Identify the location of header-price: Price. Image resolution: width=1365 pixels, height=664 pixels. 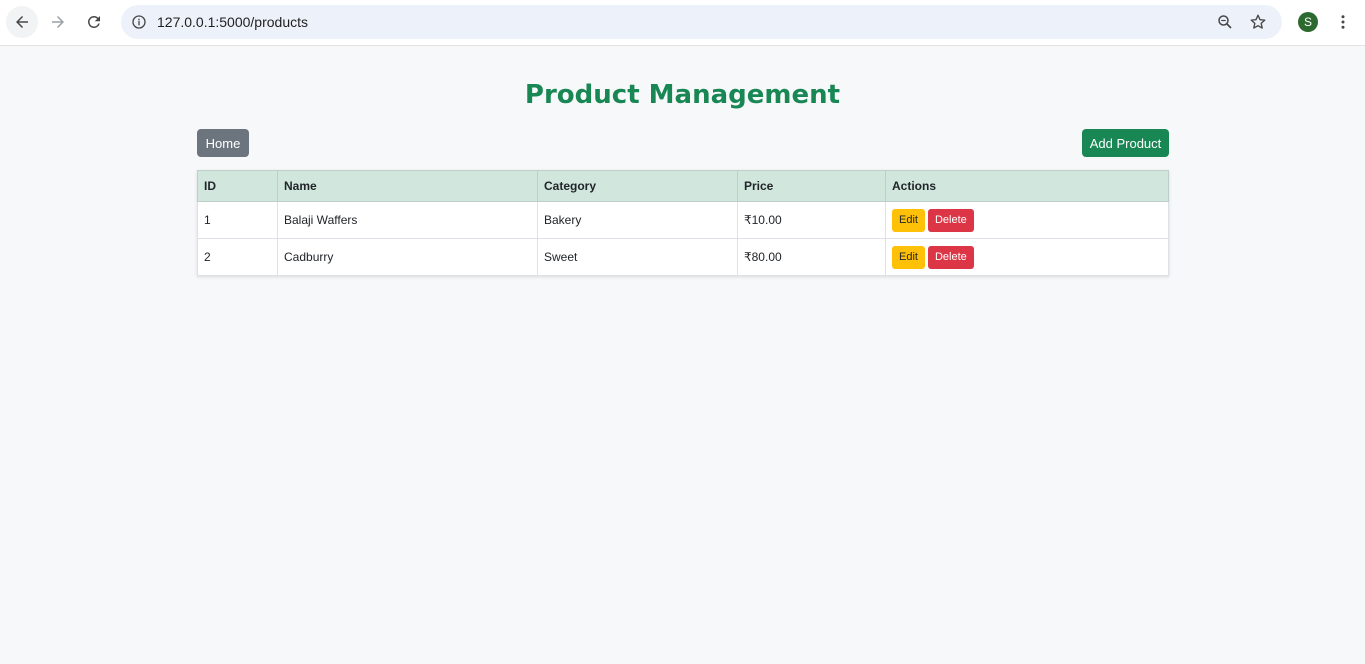
(811, 186).